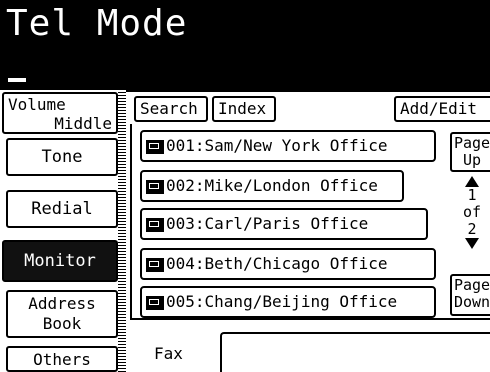 Image resolution: width=490 pixels, height=372 pixels. What do you see at coordinates (471, 143) in the screenshot?
I see `page-up-label-1: Page` at bounding box center [471, 143].